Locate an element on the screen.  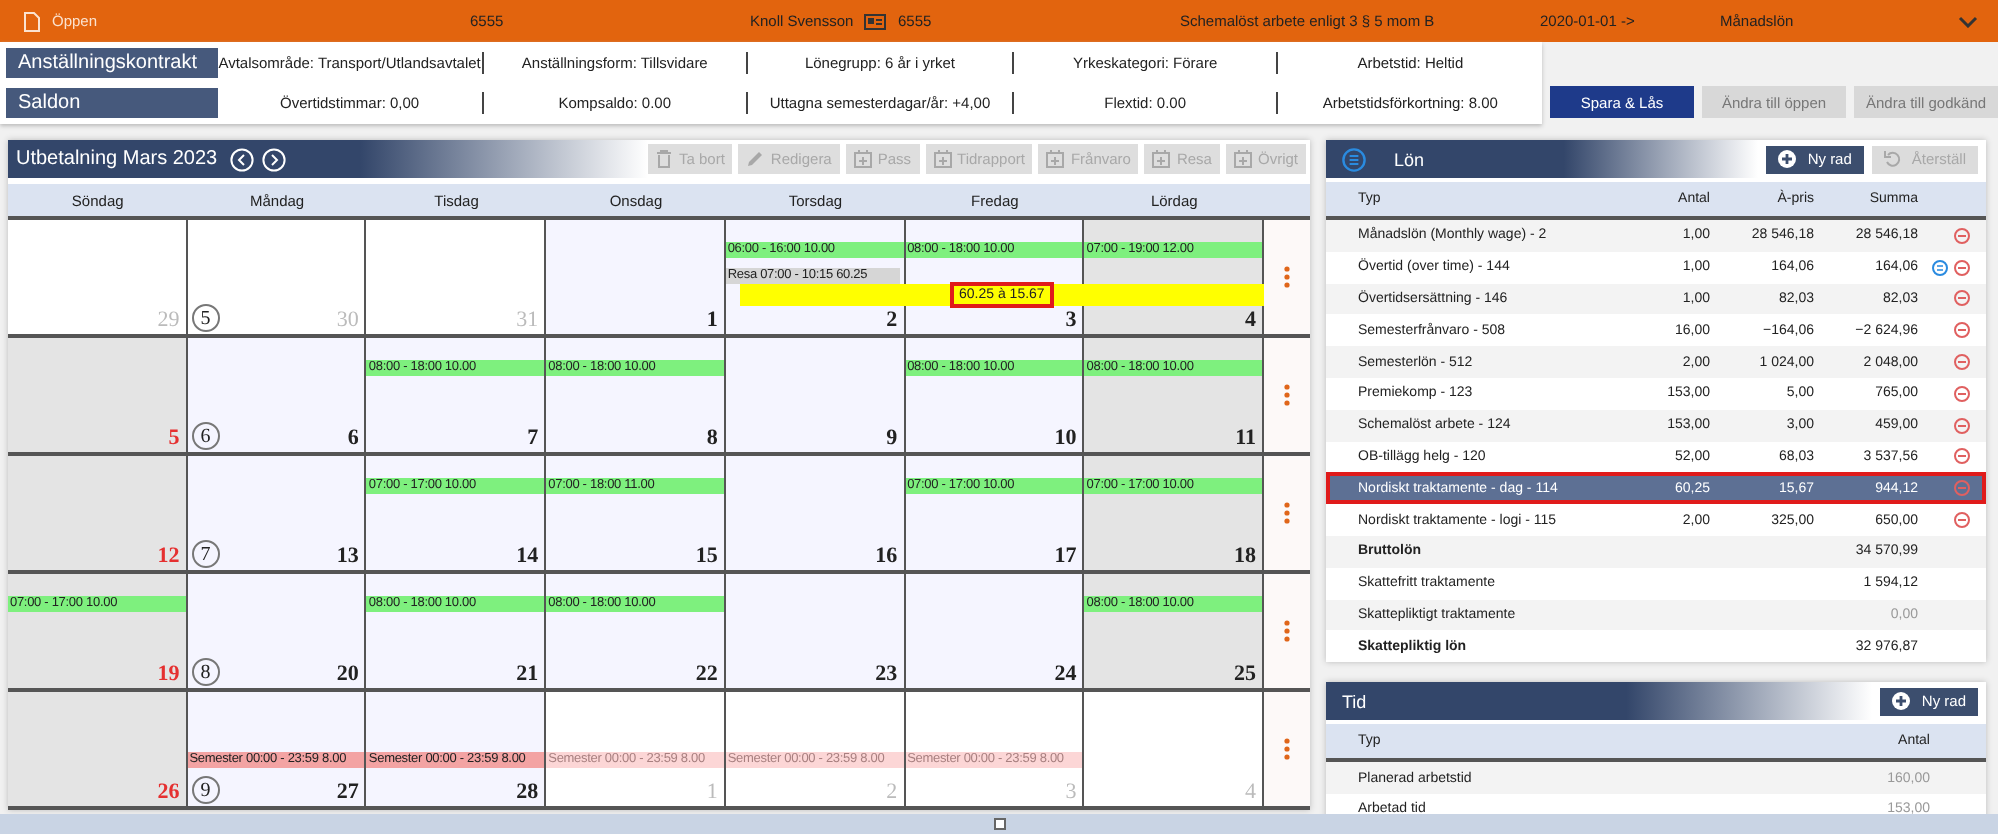
day-cell: 7 13 is located at coordinates (277, 513).